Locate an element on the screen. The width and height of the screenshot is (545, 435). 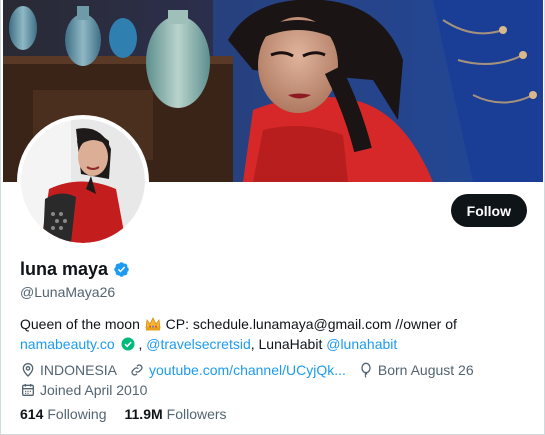
birthday-item: Born August 26 is located at coordinates (416, 370).